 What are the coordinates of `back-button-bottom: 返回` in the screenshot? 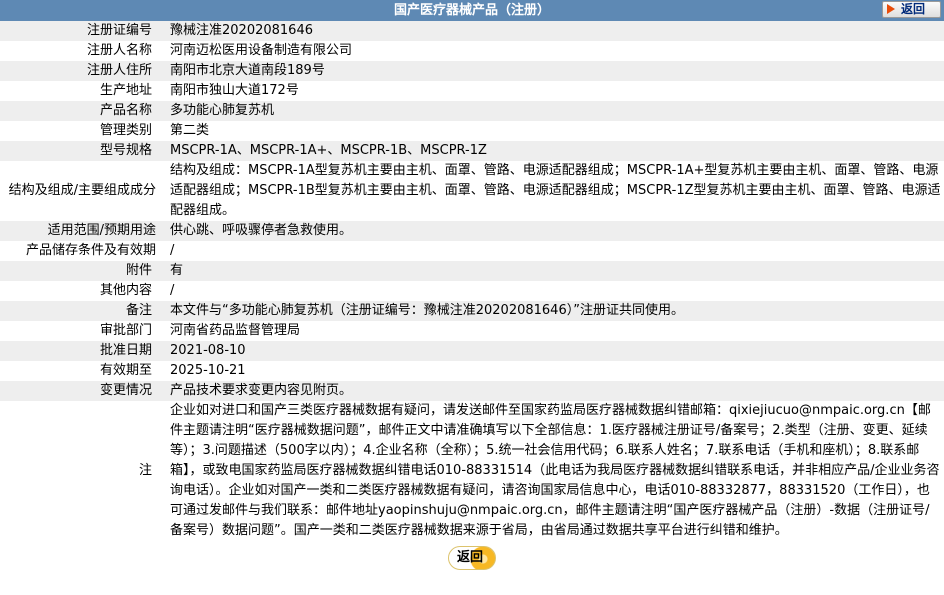 It's located at (472, 558).